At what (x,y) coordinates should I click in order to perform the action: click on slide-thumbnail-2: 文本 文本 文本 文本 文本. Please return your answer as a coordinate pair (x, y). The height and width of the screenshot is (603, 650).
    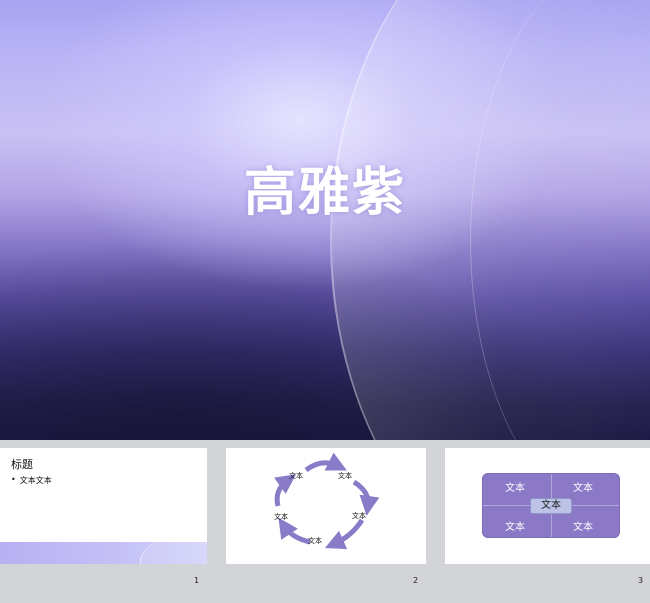
    Looking at the image, I should click on (326, 506).